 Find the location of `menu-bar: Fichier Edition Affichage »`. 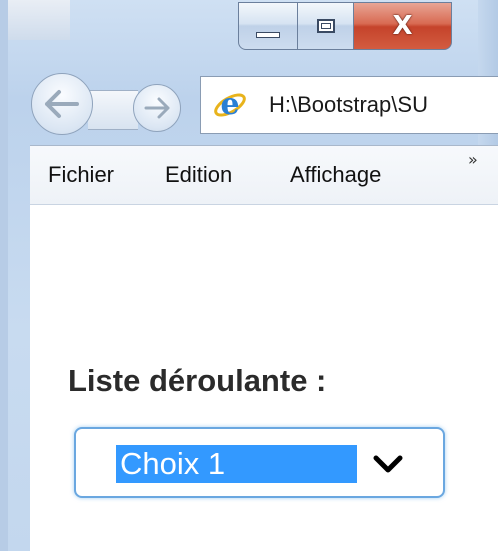

menu-bar: Fichier Edition Affichage » is located at coordinates (264, 175).